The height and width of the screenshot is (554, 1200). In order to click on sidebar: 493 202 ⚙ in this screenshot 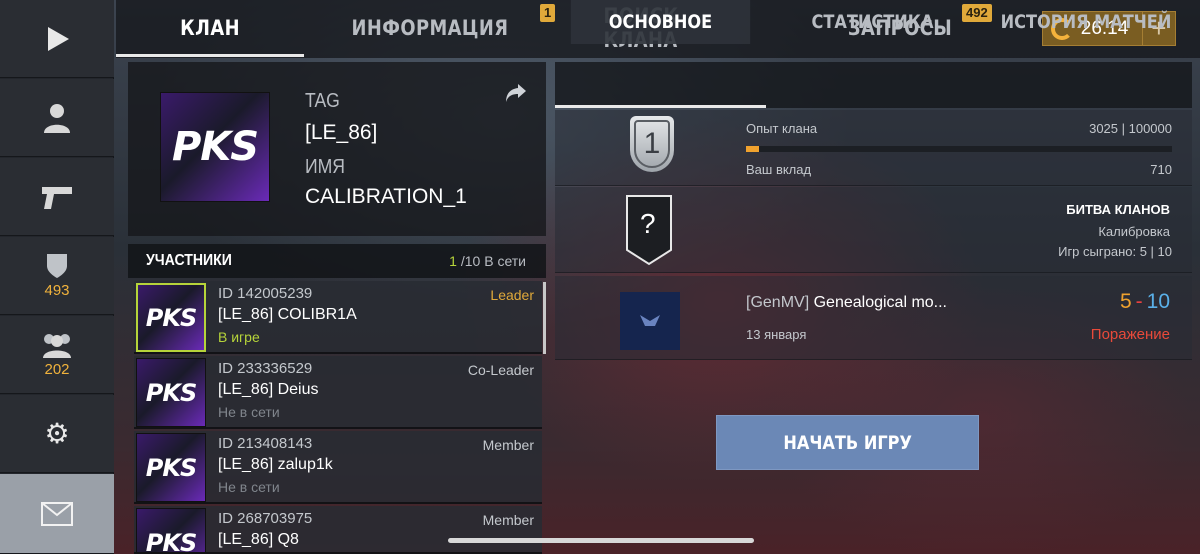, I will do `click(57, 277)`.